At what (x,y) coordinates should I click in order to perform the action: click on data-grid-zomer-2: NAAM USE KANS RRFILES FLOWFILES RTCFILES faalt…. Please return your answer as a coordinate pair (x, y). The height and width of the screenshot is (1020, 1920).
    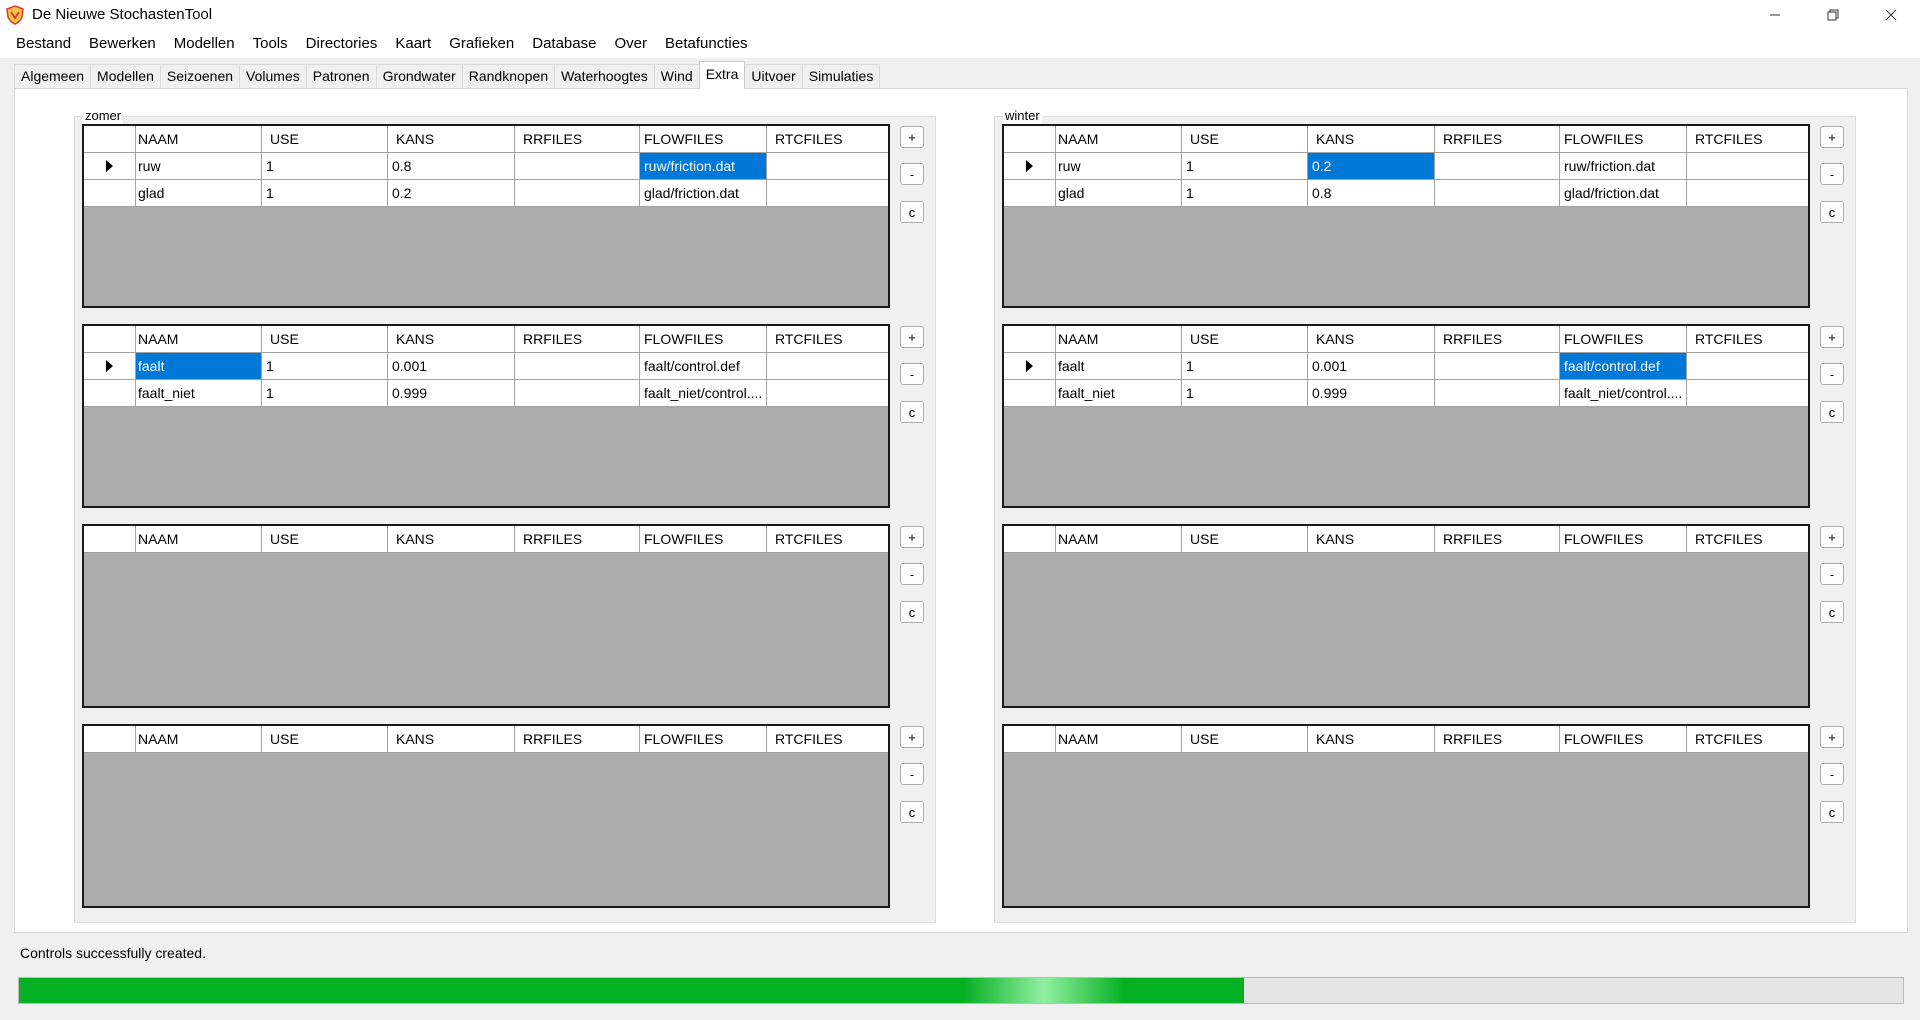
    Looking at the image, I should click on (486, 416).